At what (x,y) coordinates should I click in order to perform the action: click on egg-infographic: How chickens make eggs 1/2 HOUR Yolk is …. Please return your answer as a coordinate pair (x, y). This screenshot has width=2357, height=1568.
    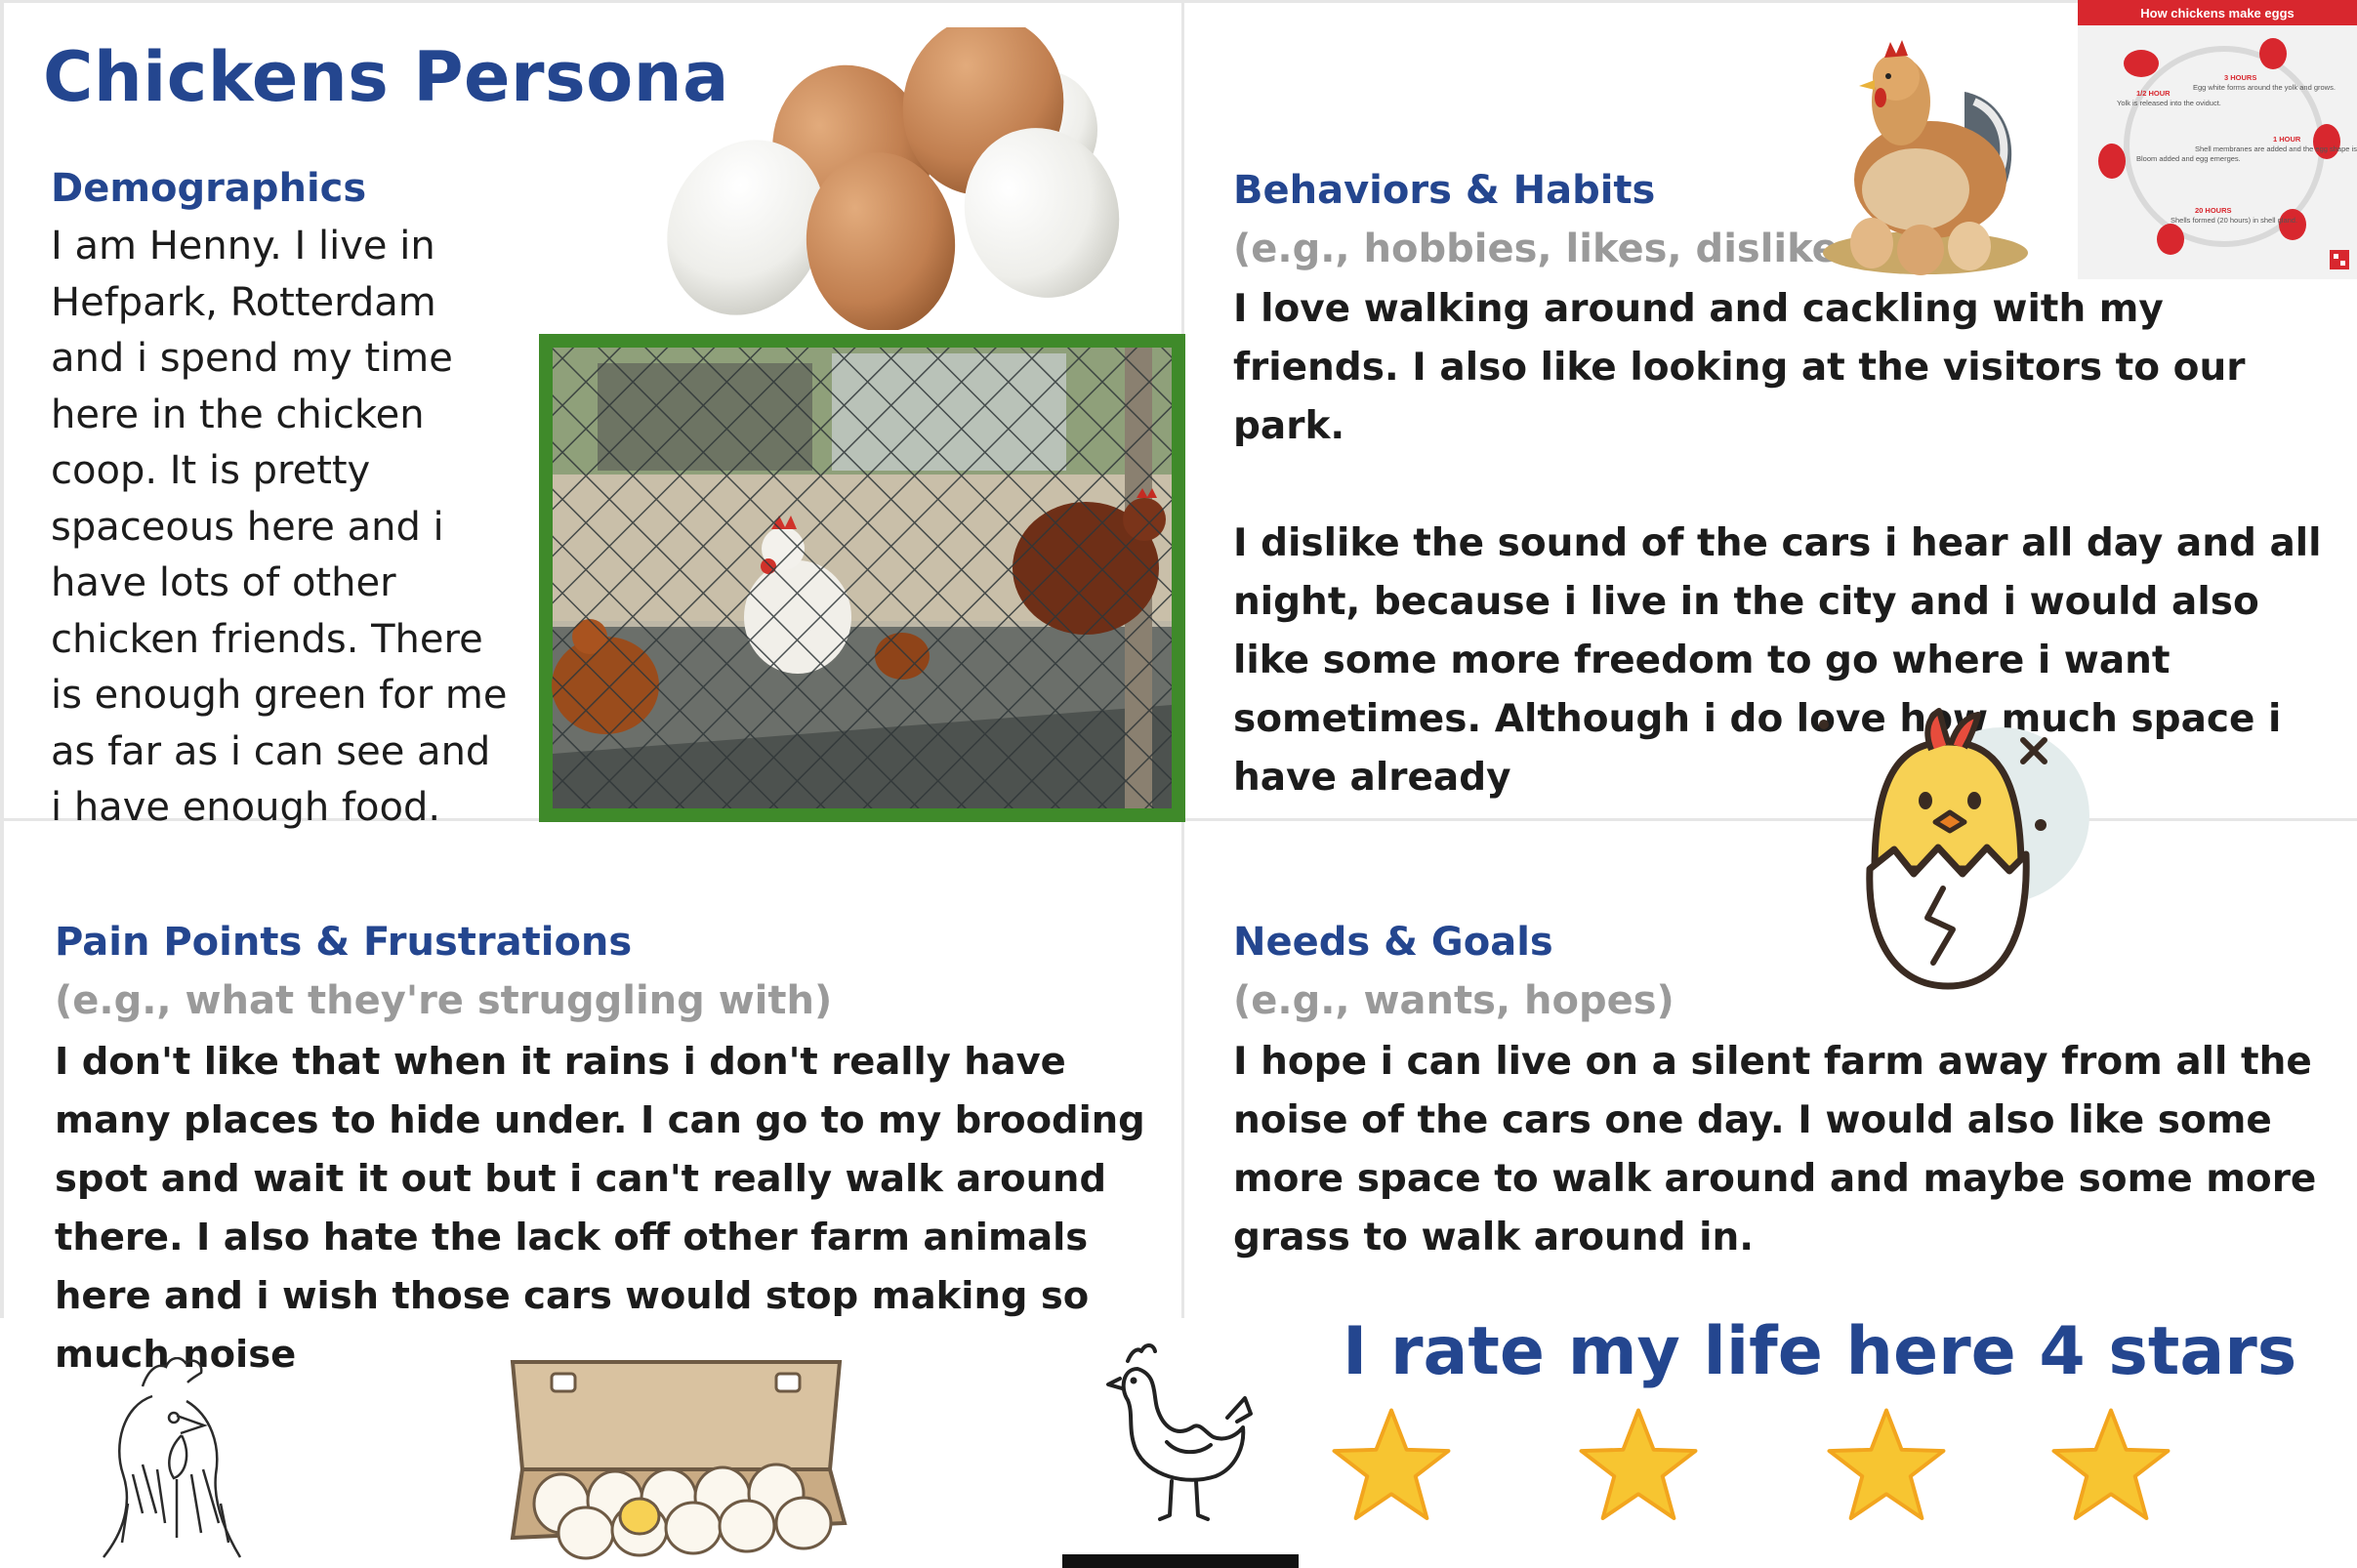
    Looking at the image, I should click on (2217, 139).